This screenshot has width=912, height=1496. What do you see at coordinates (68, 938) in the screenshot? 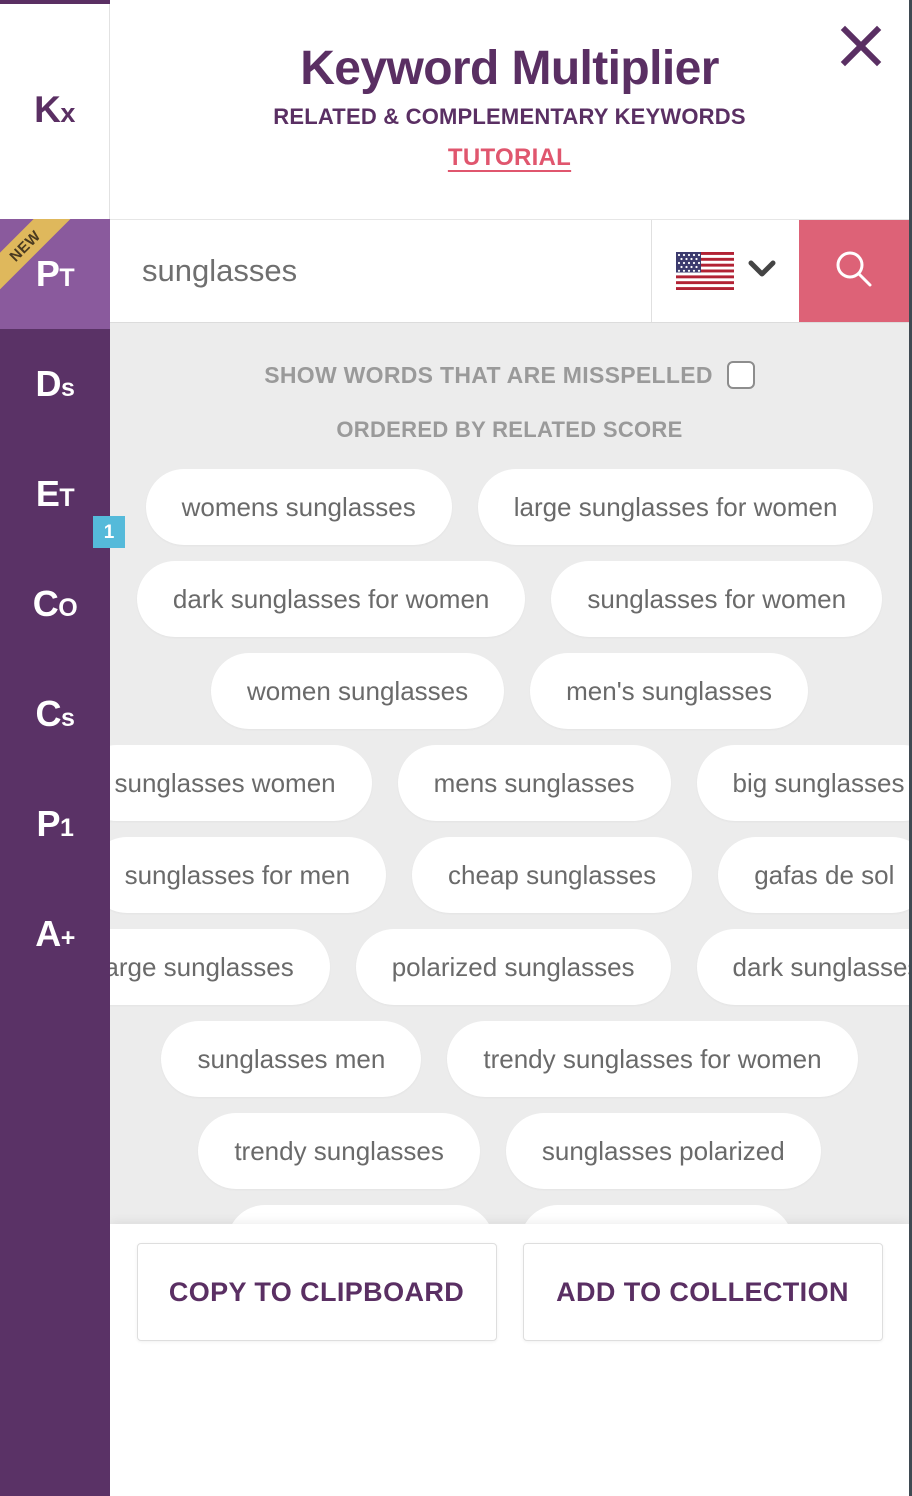
I see `sidebar-item-label-sub: +` at bounding box center [68, 938].